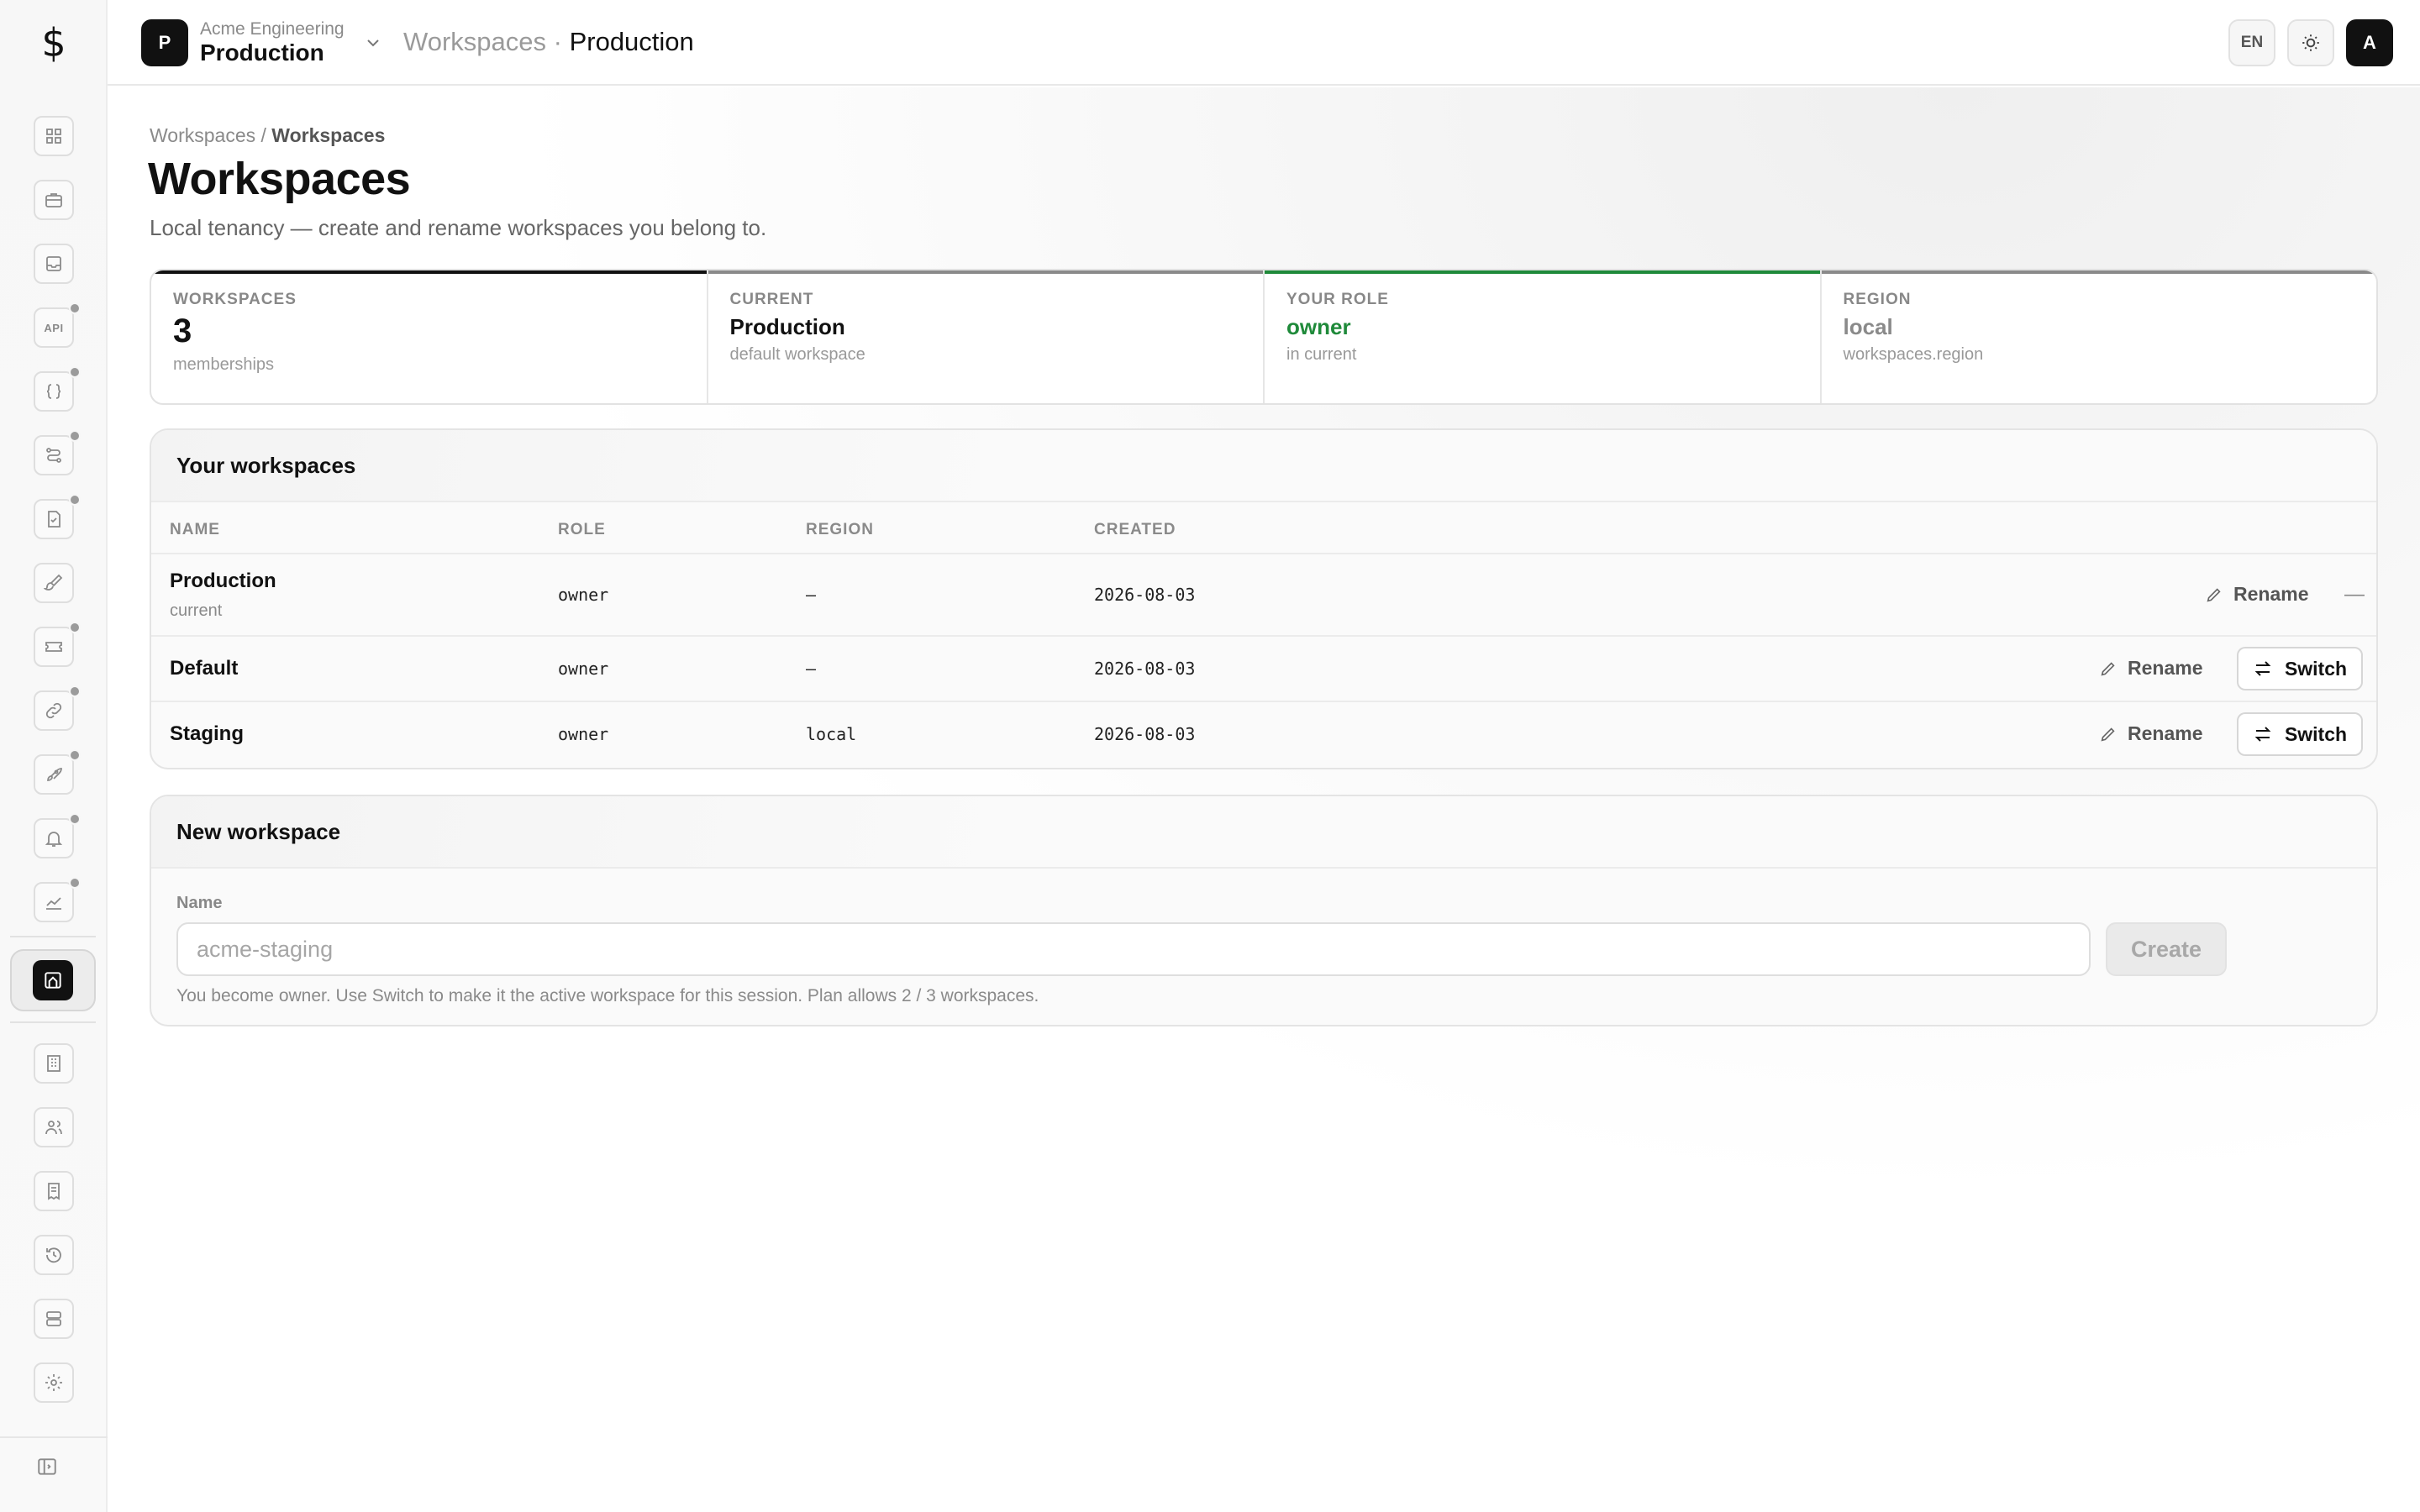 The image size is (2420, 1512). Describe the element at coordinates (329, 135) in the screenshot. I see `breadcrumb-current: Workspaces` at that location.